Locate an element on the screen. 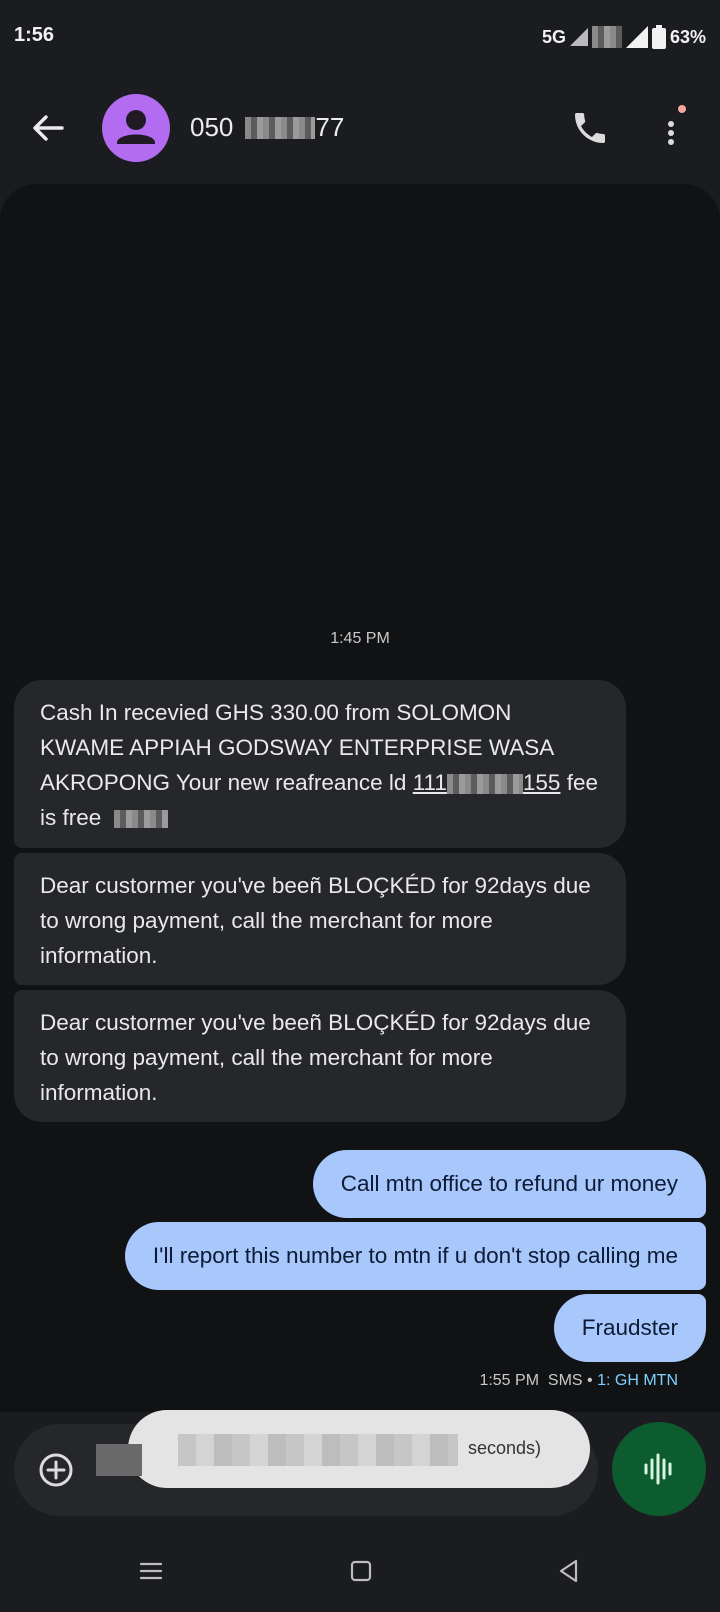 This screenshot has width=720, height=1612. contact-suffix: 77 is located at coordinates (330, 127).